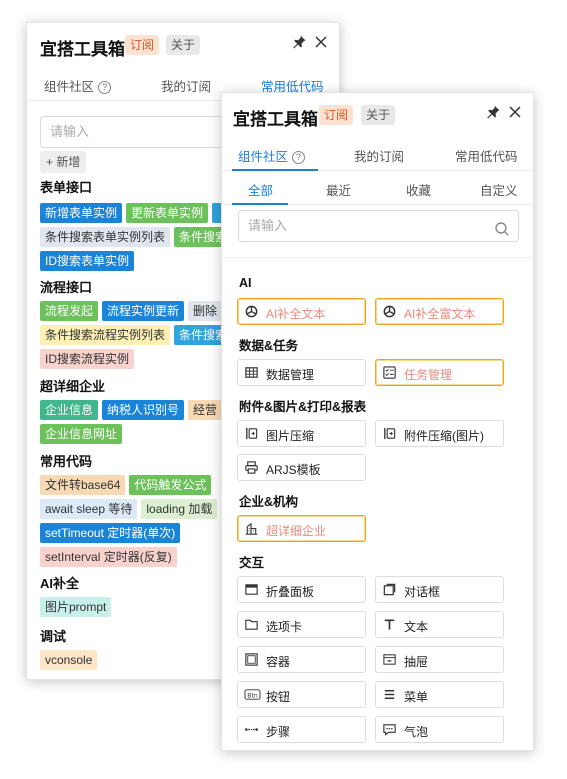  Describe the element at coordinates (205, 410) in the screenshot. I see `snippet-tag: 经营` at that location.